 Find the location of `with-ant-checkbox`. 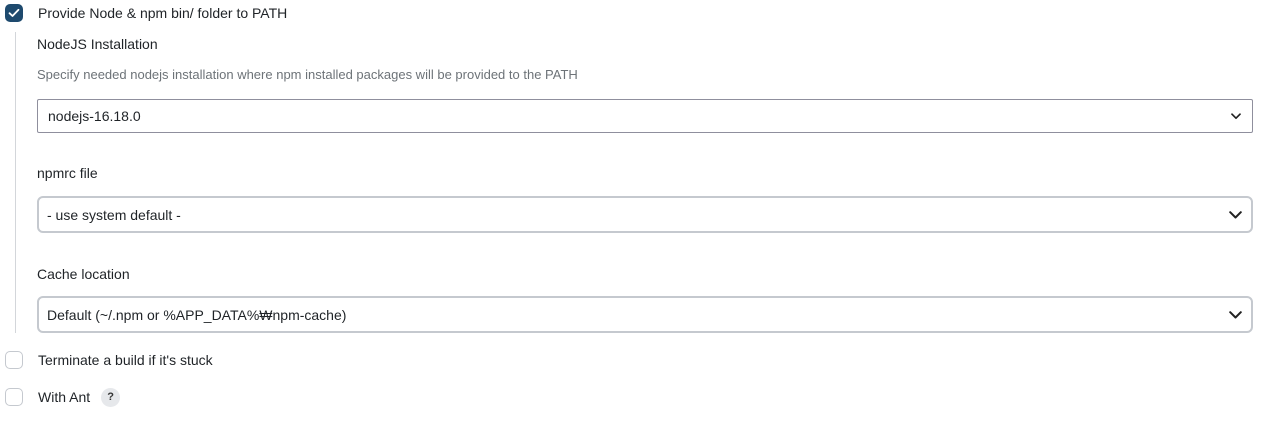

with-ant-checkbox is located at coordinates (14, 397).